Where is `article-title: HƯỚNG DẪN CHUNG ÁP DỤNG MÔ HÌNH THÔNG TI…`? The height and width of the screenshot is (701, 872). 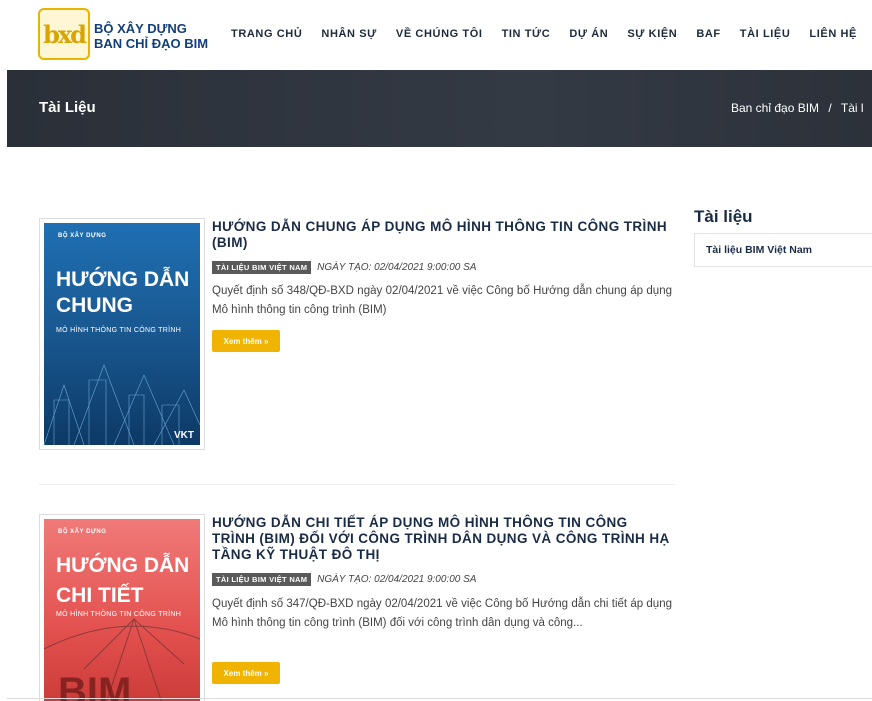
article-title: HƯỚNG DẪN CHUNG ÁP DỤNG MÔ HÌNH THÔNG TI… is located at coordinates (442, 235).